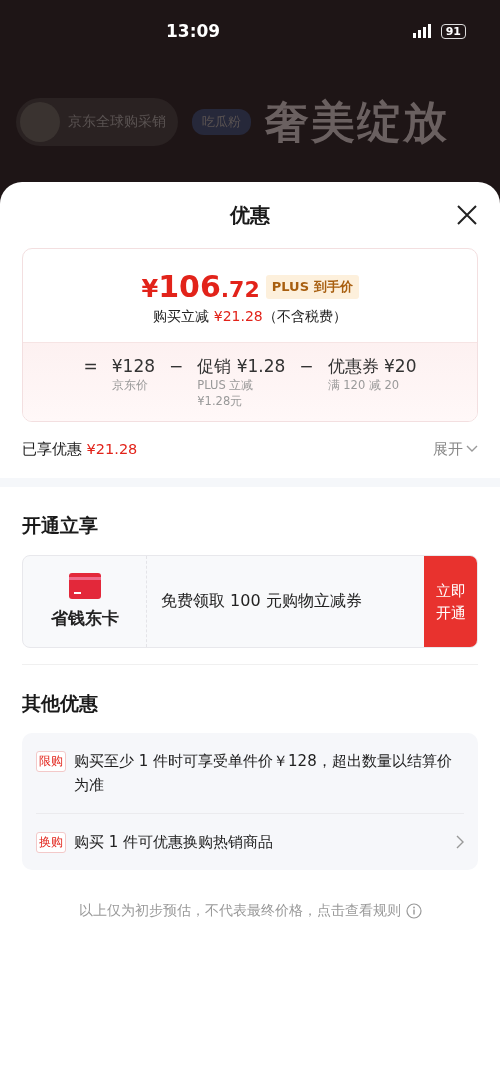 Image resolution: width=500 pixels, height=1085 pixels. What do you see at coordinates (40, 122) in the screenshot?
I see `avatar` at bounding box center [40, 122].